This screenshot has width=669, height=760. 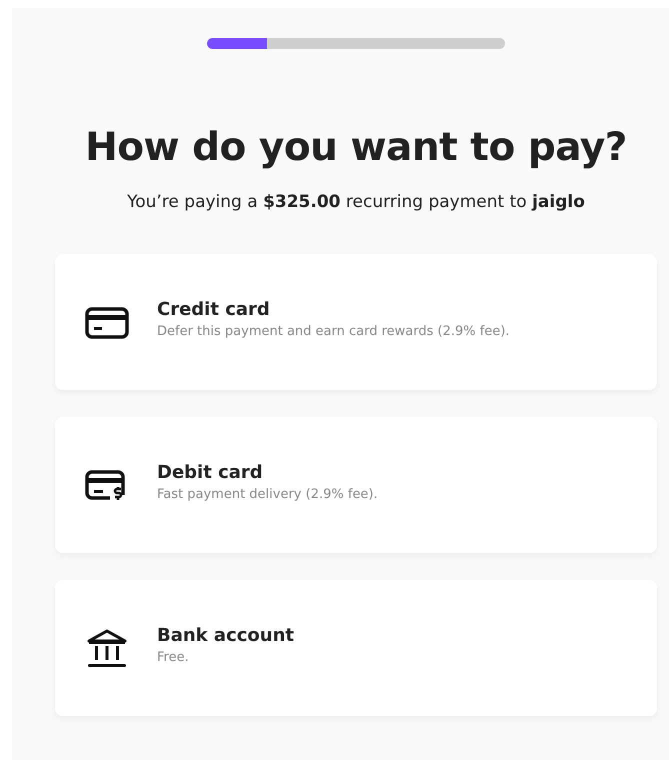 What do you see at coordinates (225, 635) in the screenshot?
I see `option-title: Bank account` at bounding box center [225, 635].